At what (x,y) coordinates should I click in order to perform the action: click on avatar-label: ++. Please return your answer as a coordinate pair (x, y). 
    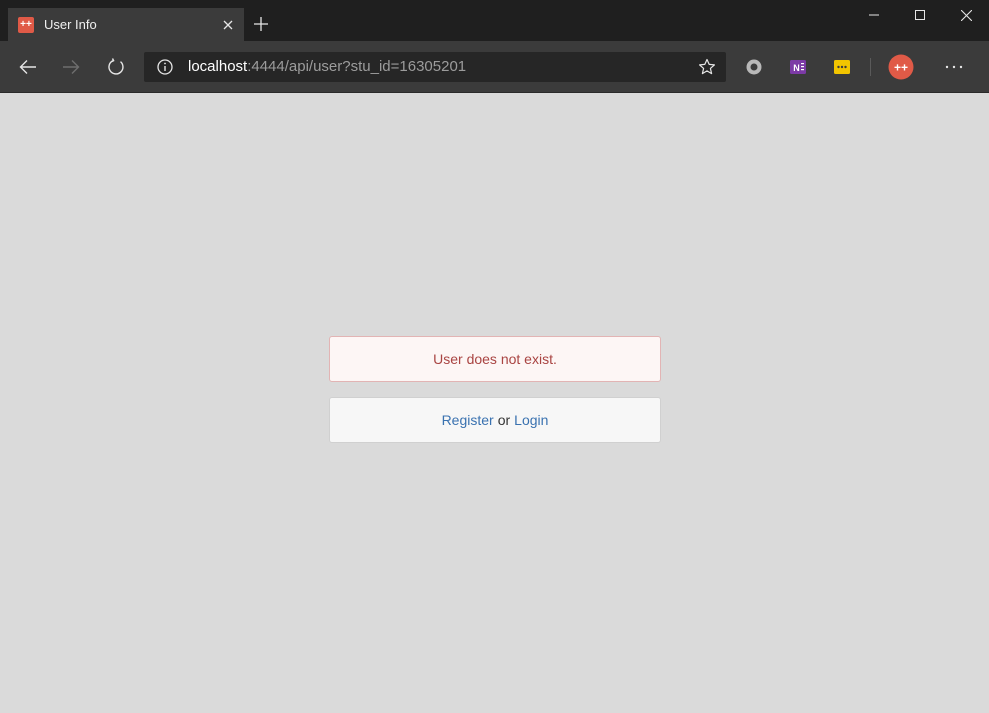
    Looking at the image, I should click on (901, 68).